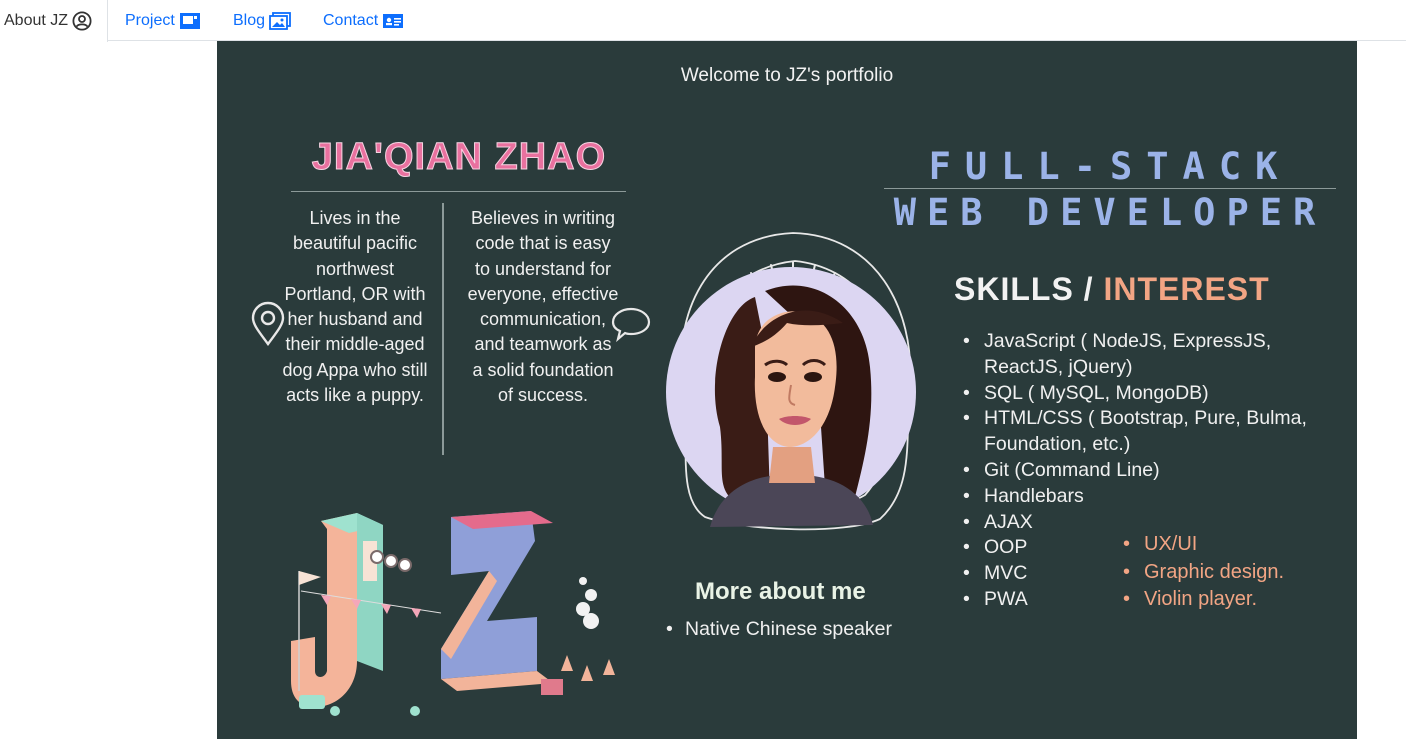 This screenshot has height=756, width=1406. Describe the element at coordinates (453, 613) in the screenshot. I see `jz-logo-illustration` at that location.